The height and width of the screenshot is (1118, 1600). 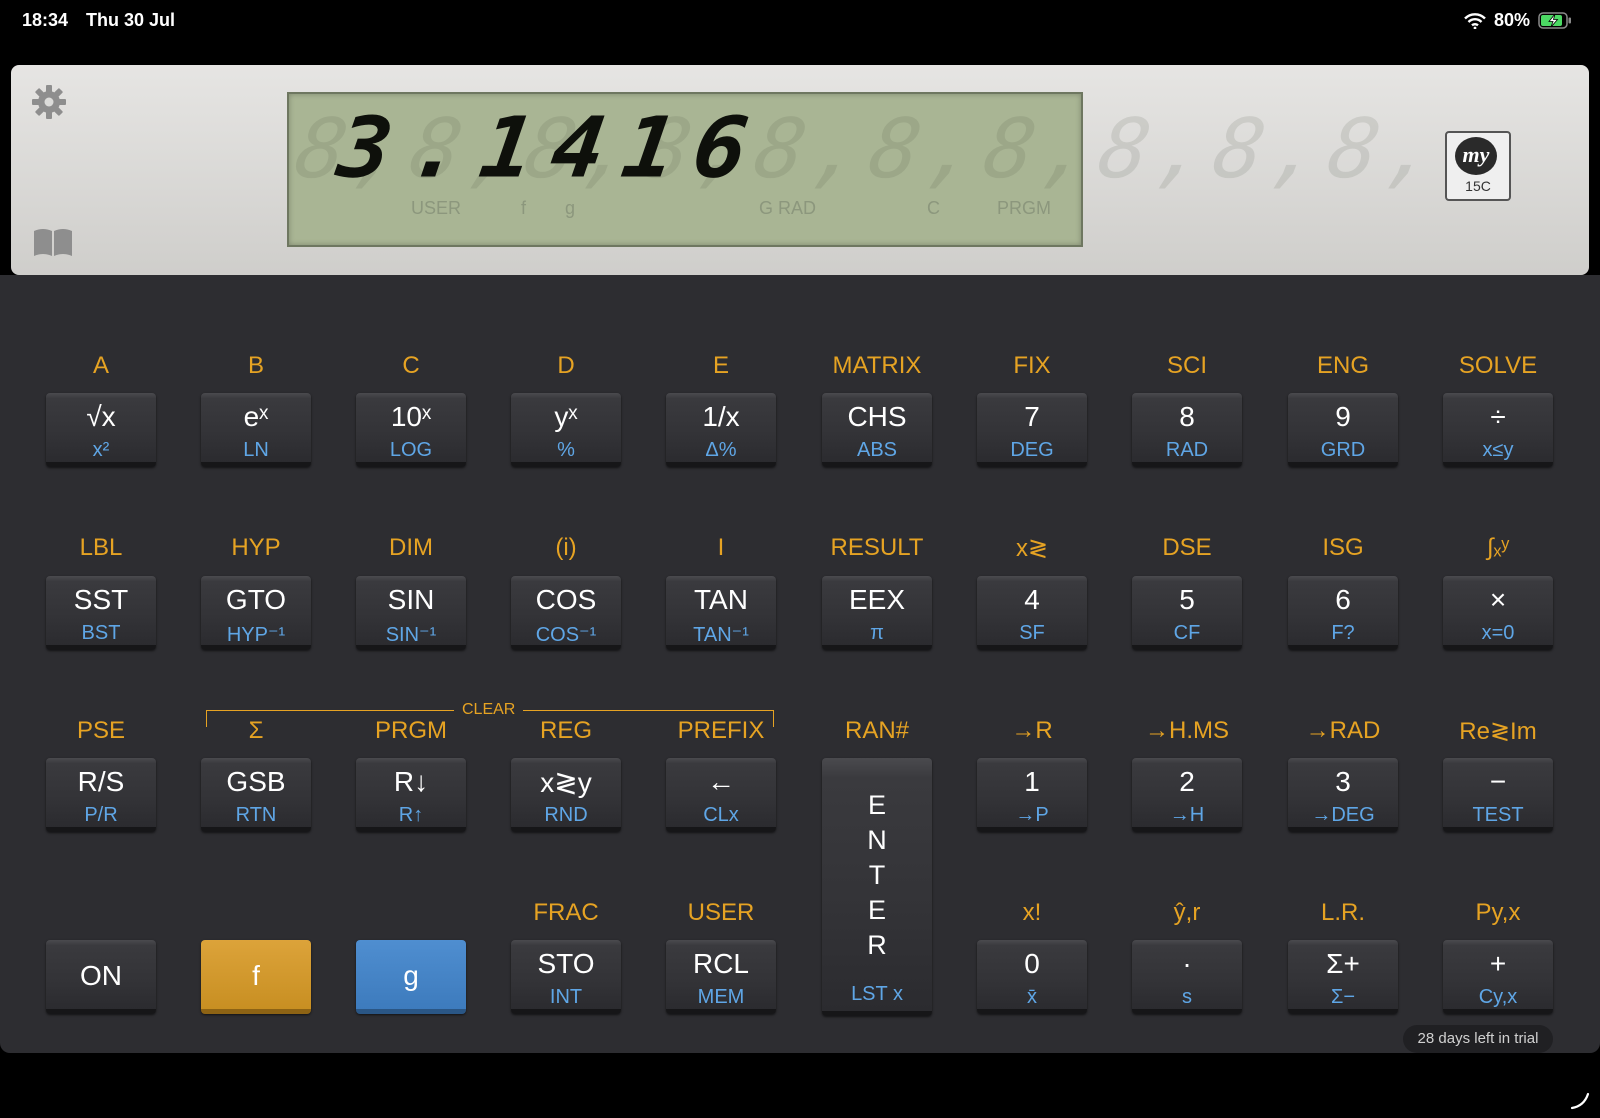 What do you see at coordinates (1032, 633) in the screenshot?
I see `key-blue-label: SF` at bounding box center [1032, 633].